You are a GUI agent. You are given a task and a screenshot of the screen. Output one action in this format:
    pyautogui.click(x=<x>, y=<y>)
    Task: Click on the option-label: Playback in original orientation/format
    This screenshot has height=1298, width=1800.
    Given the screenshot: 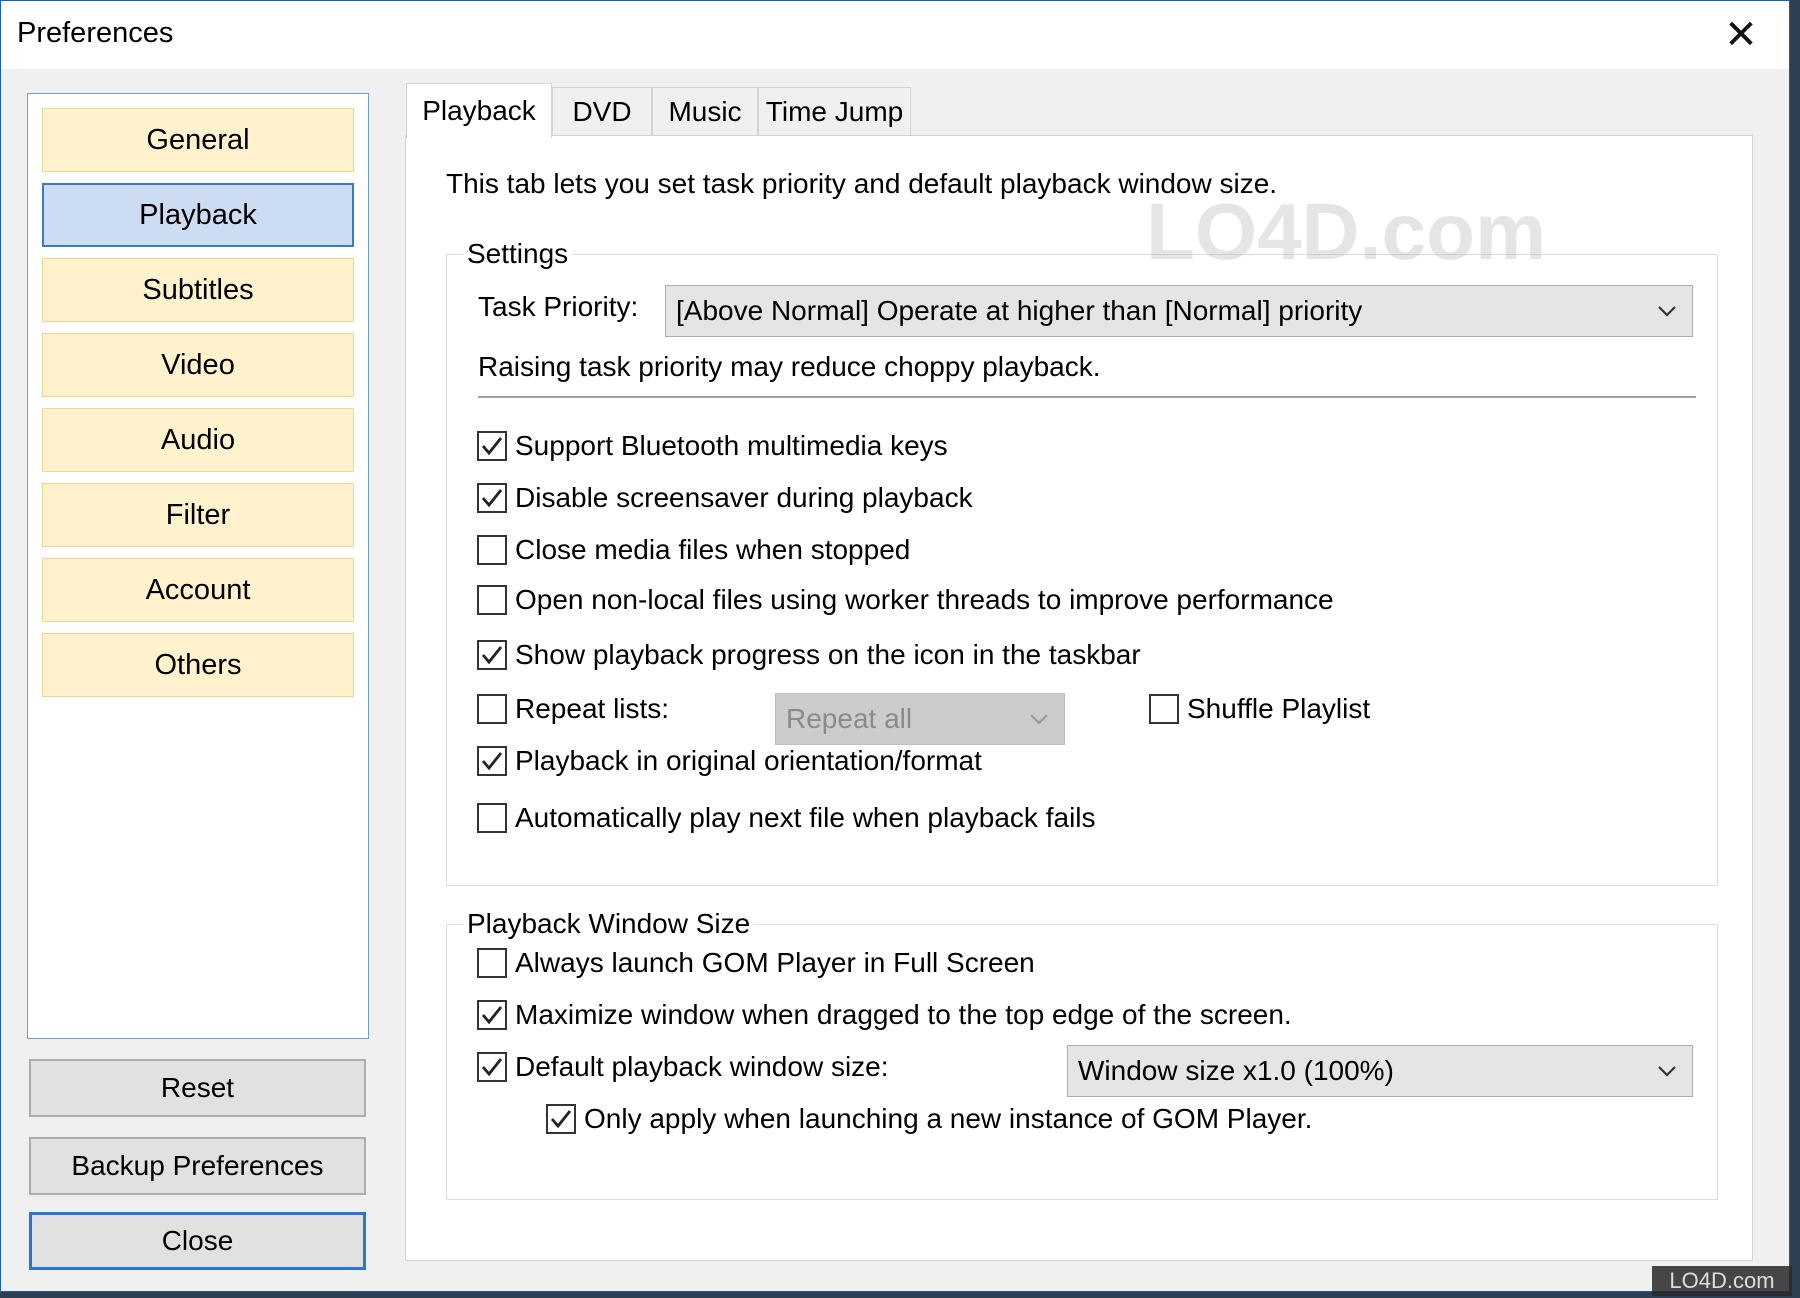 What is the action you would take?
    pyautogui.click(x=748, y=760)
    